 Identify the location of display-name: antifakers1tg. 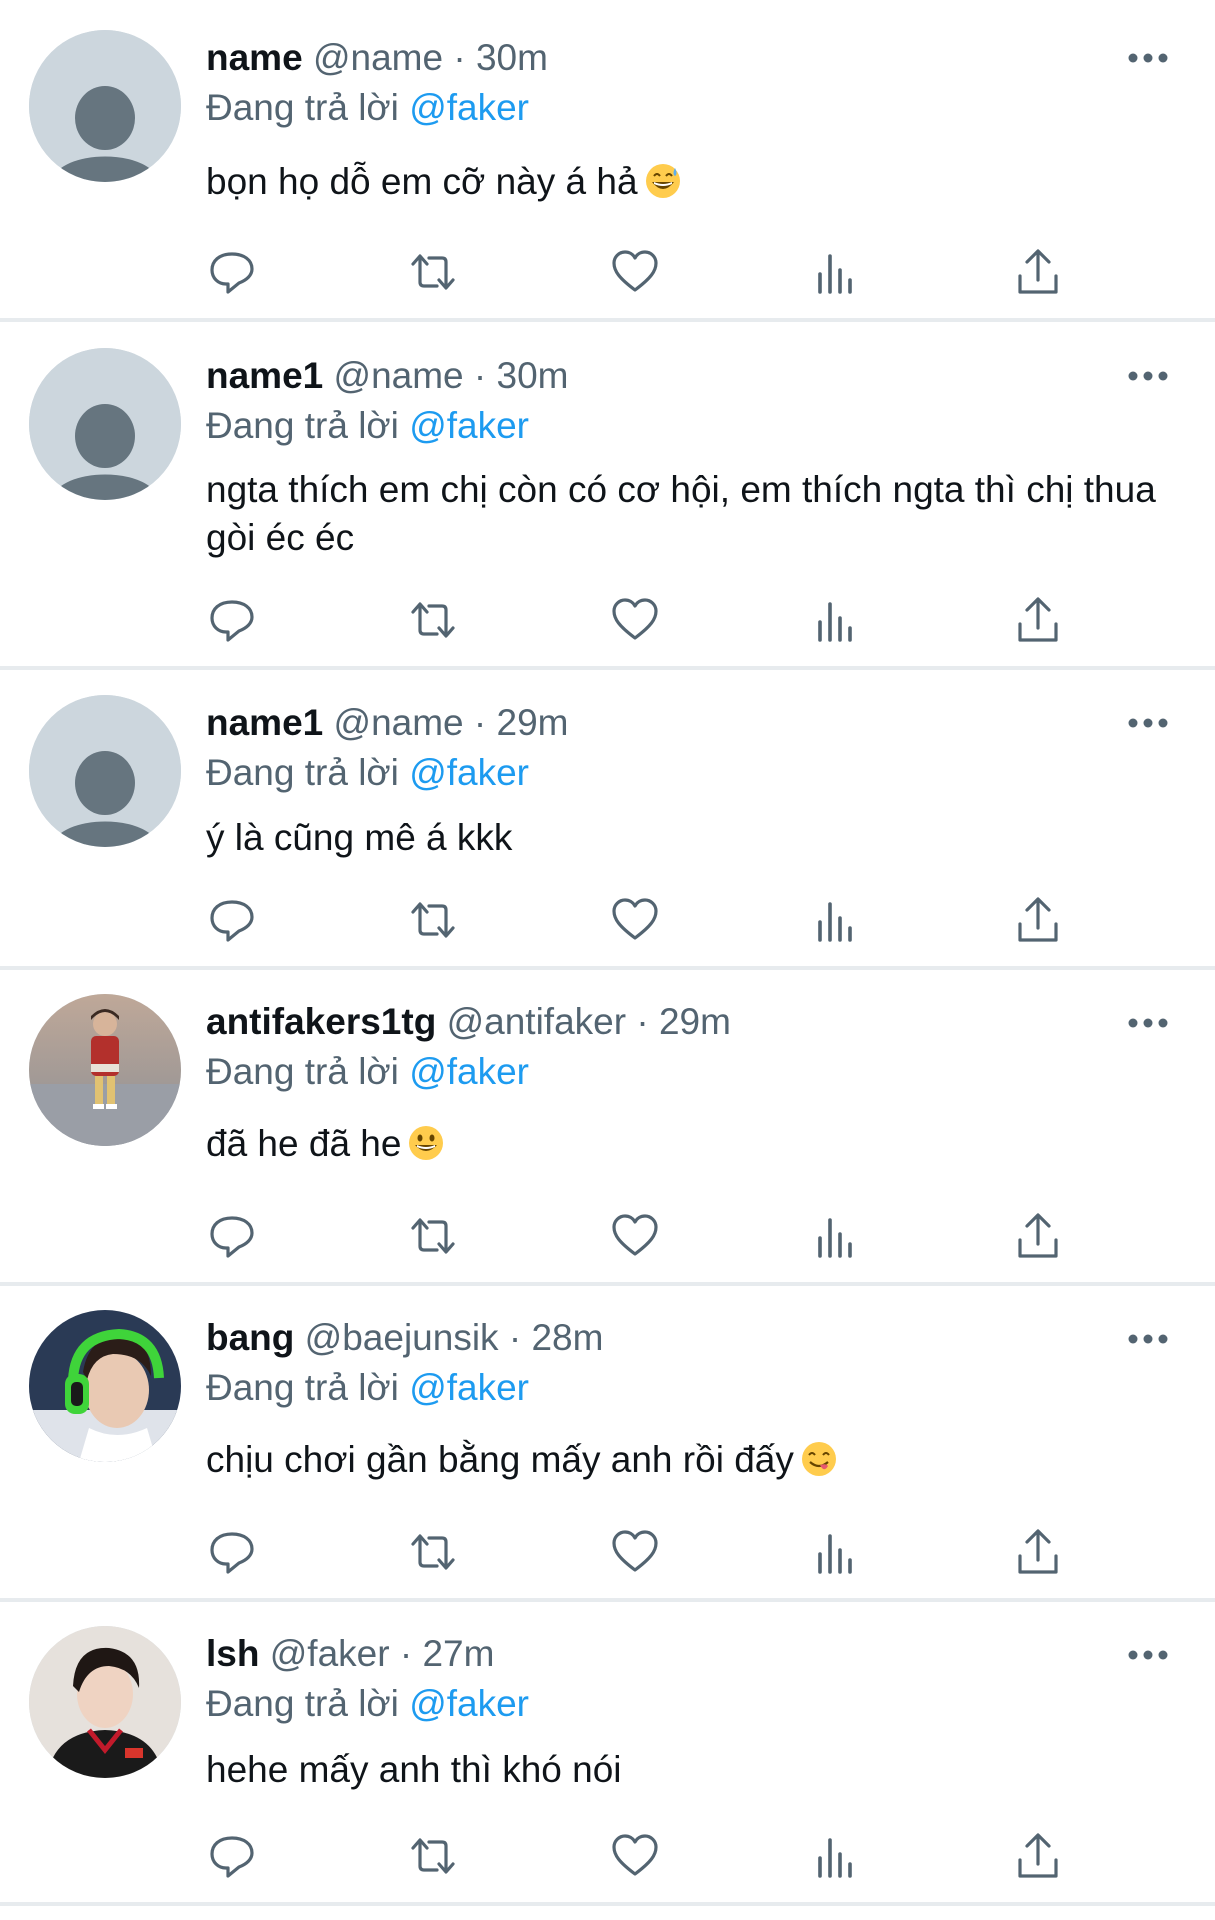
(321, 1021).